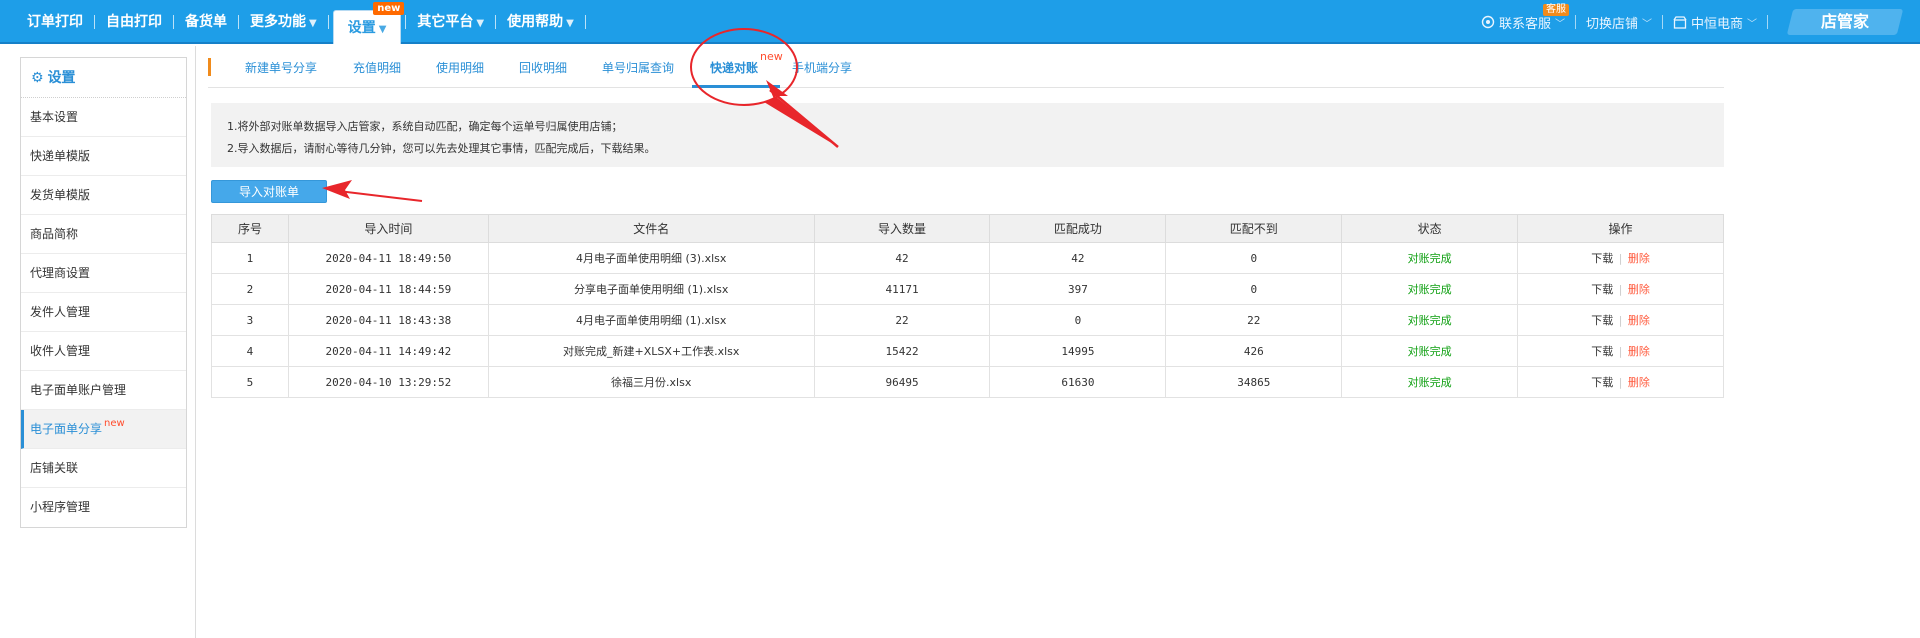 The image size is (1920, 638). What do you see at coordinates (377, 72) in the screenshot?
I see `tab-recharge-details: 充值明细` at bounding box center [377, 72].